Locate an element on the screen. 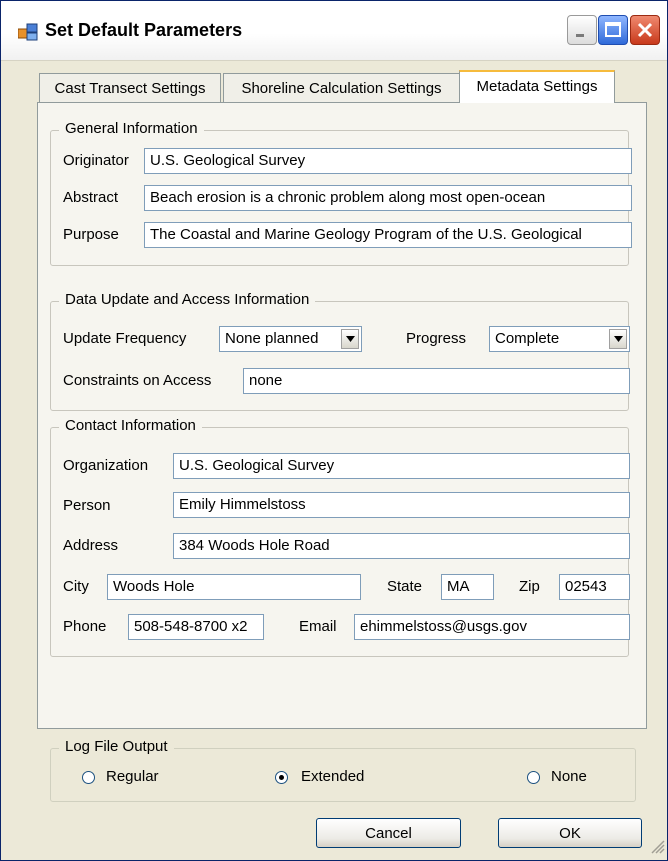 Image resolution: width=668 pixels, height=861 pixels. window-title: Set Default Parameters is located at coordinates (144, 30).